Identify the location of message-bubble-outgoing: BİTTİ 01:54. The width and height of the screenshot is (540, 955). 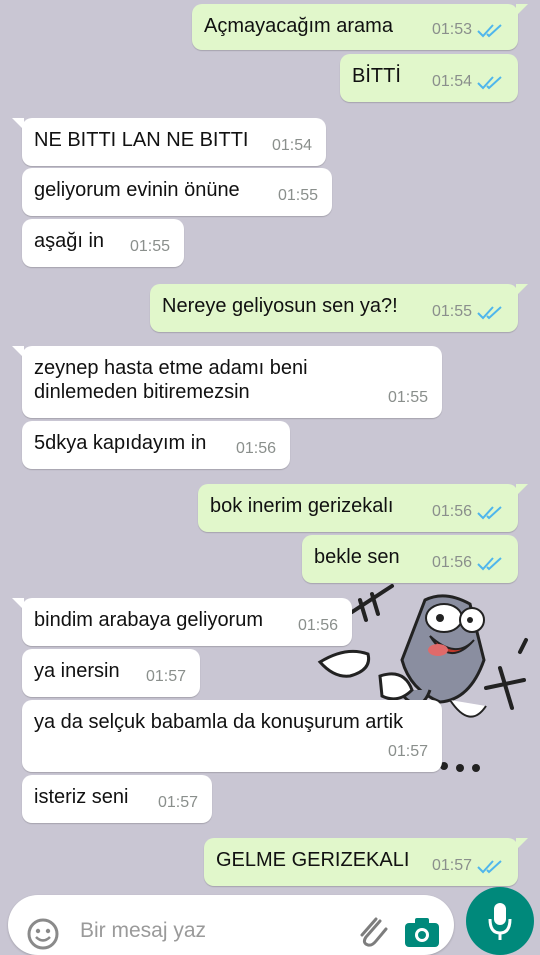
(429, 78).